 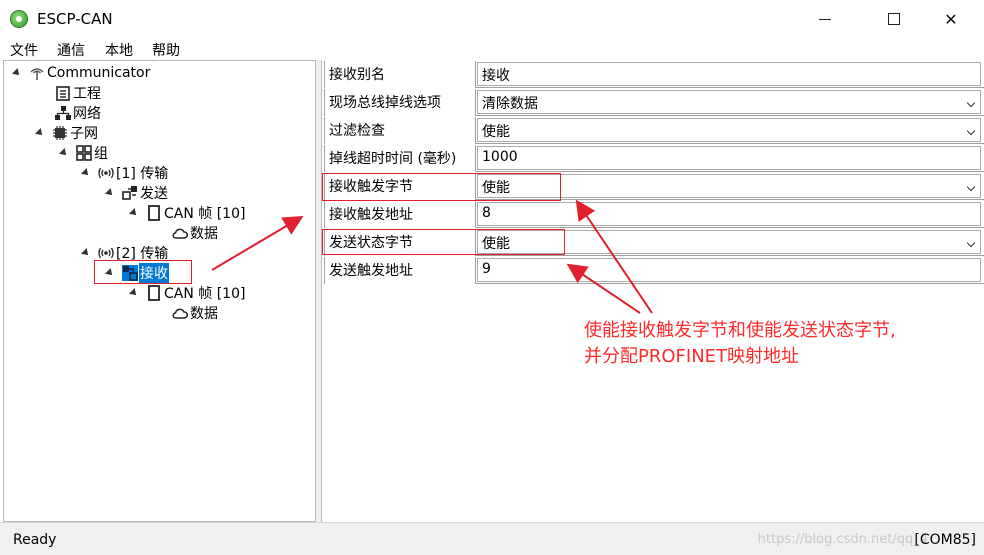 I want to click on minimize-icon, so click(x=825, y=19).